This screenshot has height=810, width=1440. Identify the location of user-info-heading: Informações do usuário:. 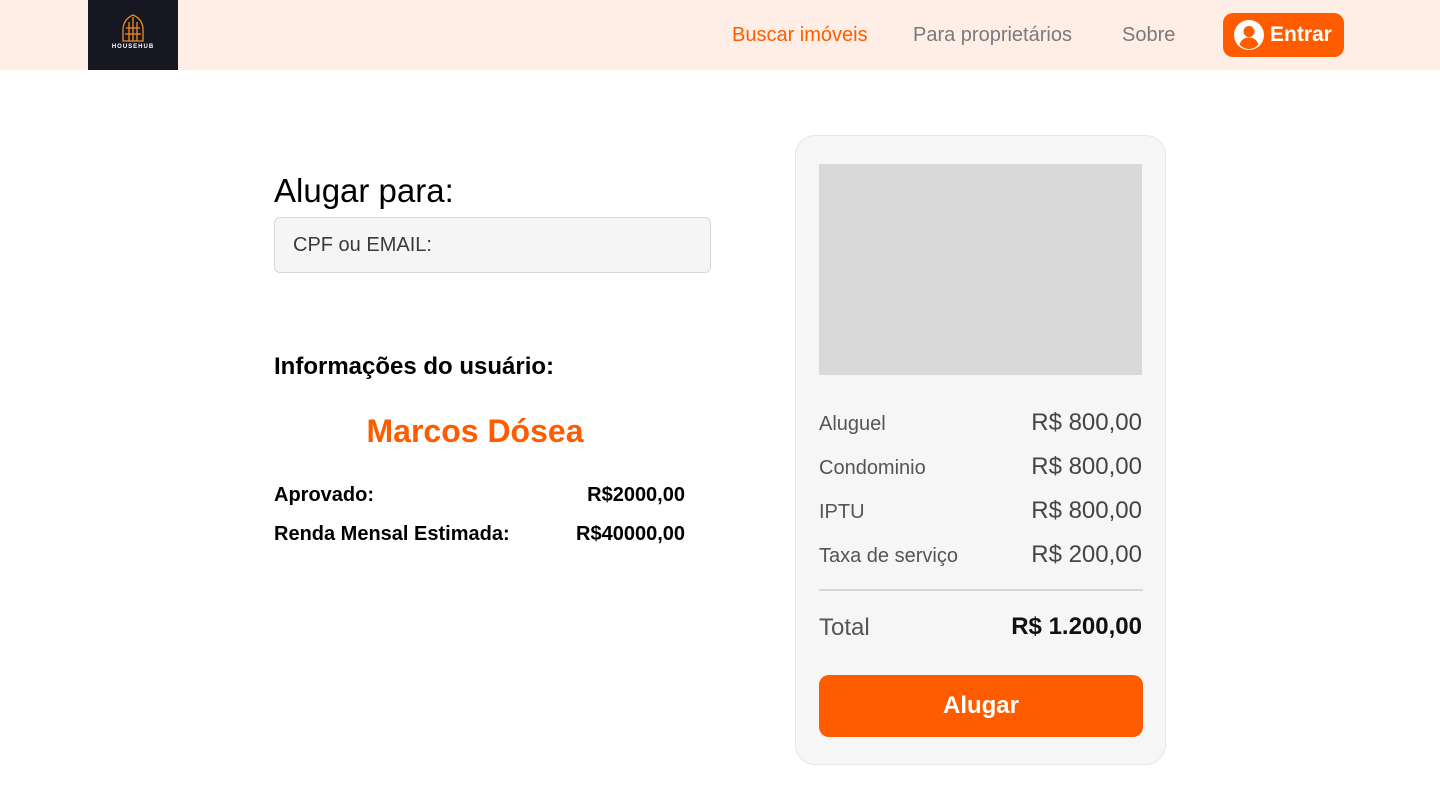
(414, 366).